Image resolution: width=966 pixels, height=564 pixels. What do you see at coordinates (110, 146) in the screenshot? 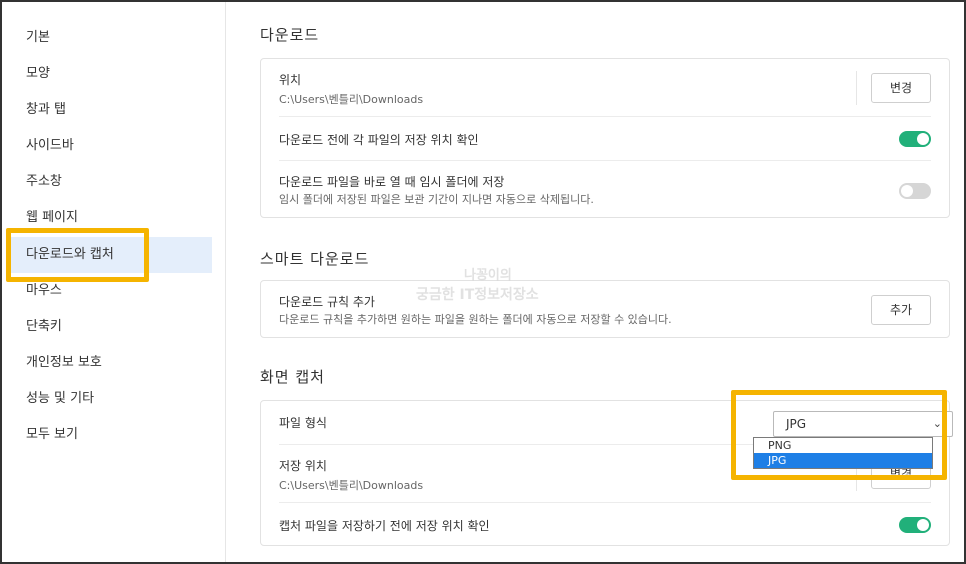
I see `sidebar-item-sidebar: 사이드바` at bounding box center [110, 146].